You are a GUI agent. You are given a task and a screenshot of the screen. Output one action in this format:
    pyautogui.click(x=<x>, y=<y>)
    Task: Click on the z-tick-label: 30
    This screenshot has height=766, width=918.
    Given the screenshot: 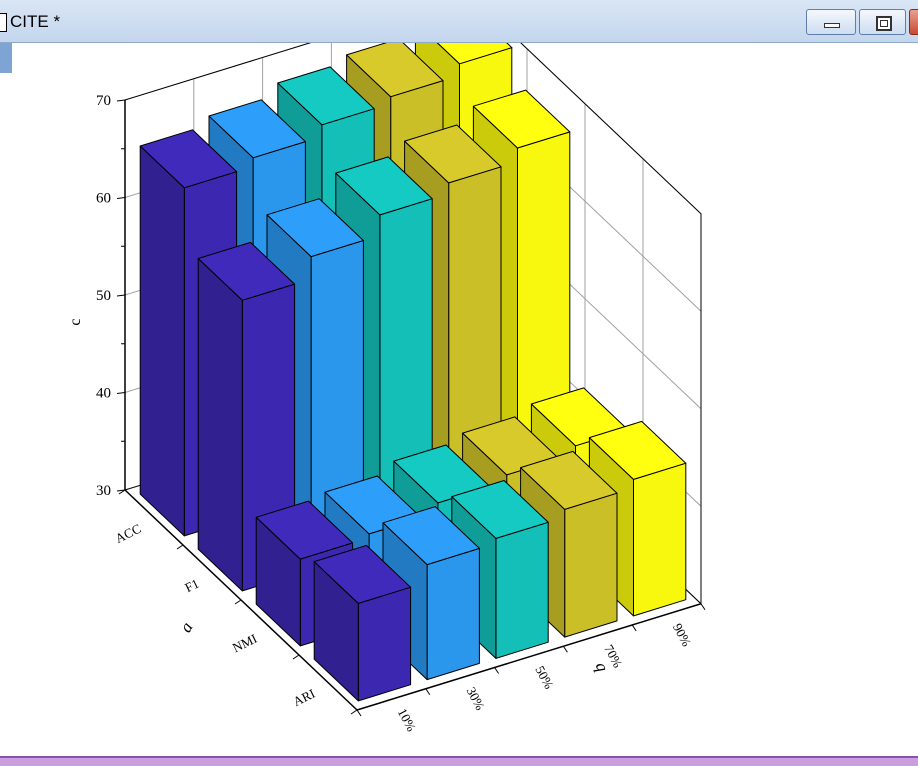 What is the action you would take?
    pyautogui.click(x=103, y=491)
    